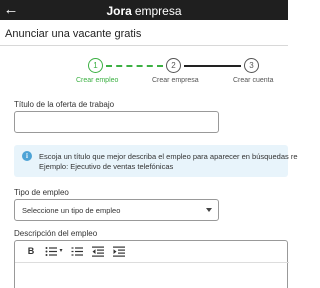  Describe the element at coordinates (119, 11) in the screenshot. I see `logo-text: Jora` at that location.